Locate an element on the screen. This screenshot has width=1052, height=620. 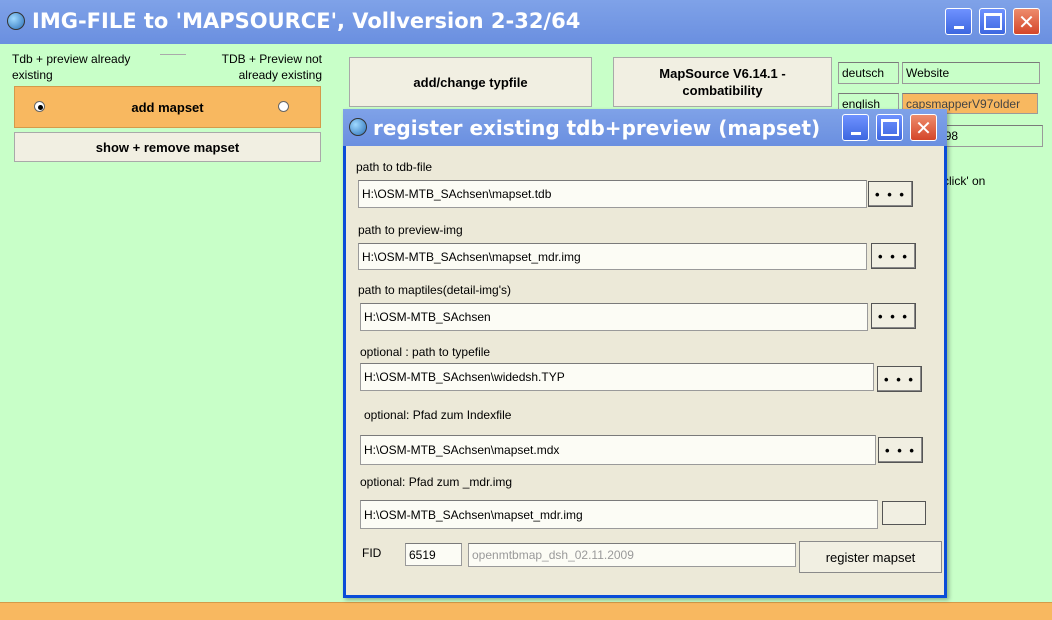
typefile-browse-button: • • • is located at coordinates (899, 379).